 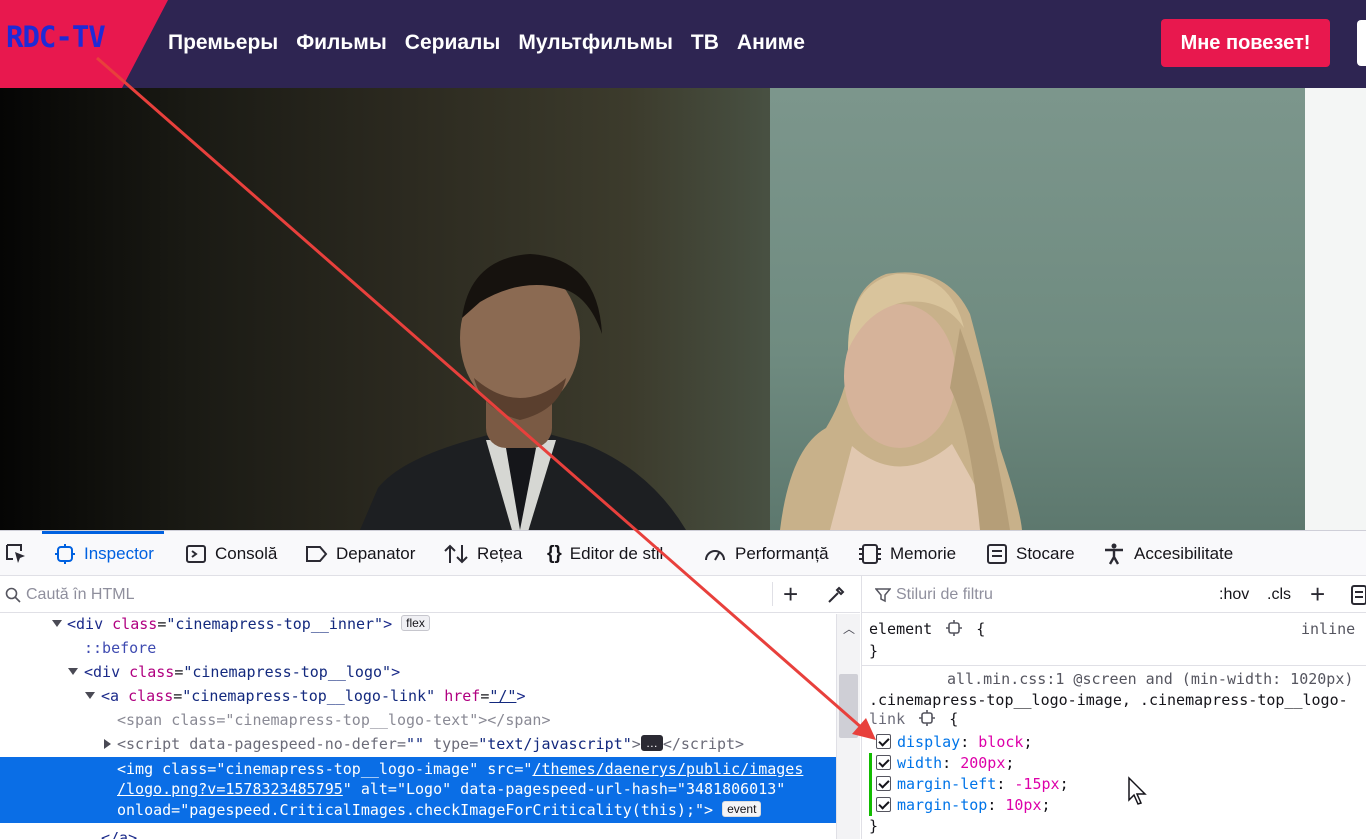 What do you see at coordinates (1328, 629) in the screenshot?
I see `element-rule-source: inline` at bounding box center [1328, 629].